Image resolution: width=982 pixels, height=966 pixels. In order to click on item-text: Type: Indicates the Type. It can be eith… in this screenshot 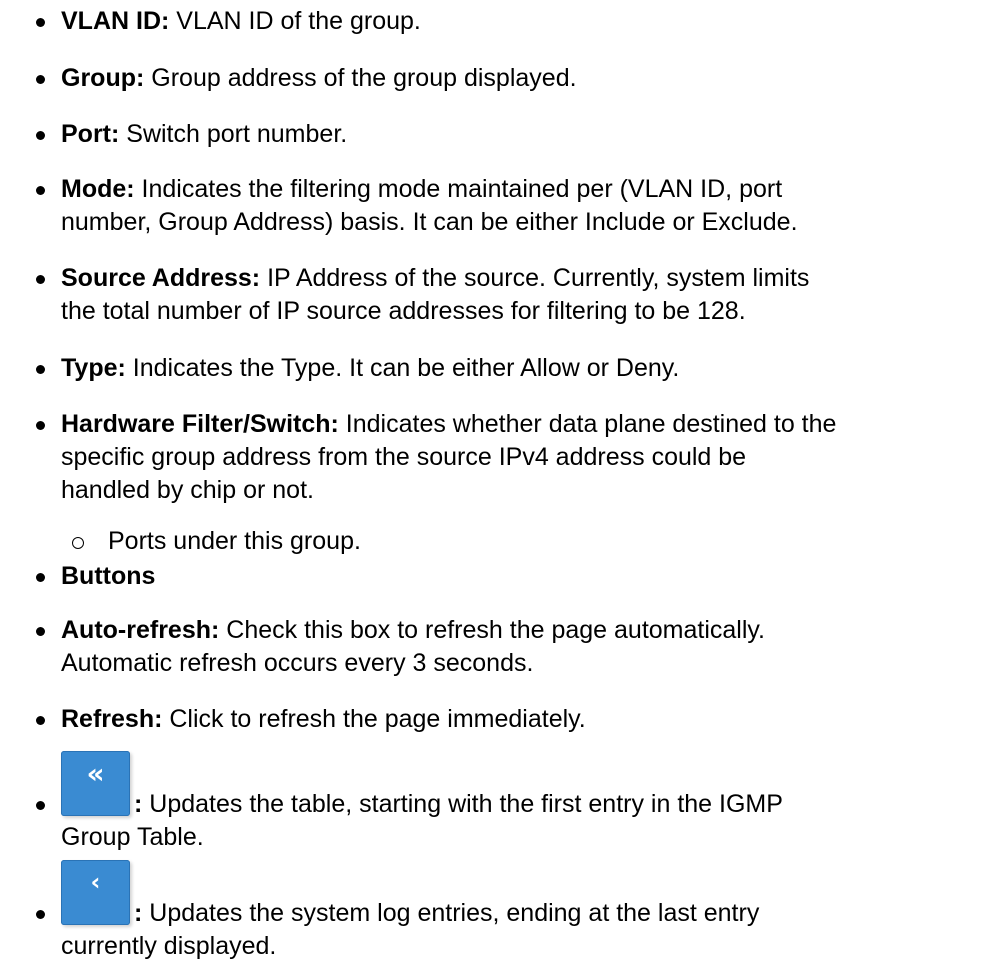, I will do `click(511, 368)`.